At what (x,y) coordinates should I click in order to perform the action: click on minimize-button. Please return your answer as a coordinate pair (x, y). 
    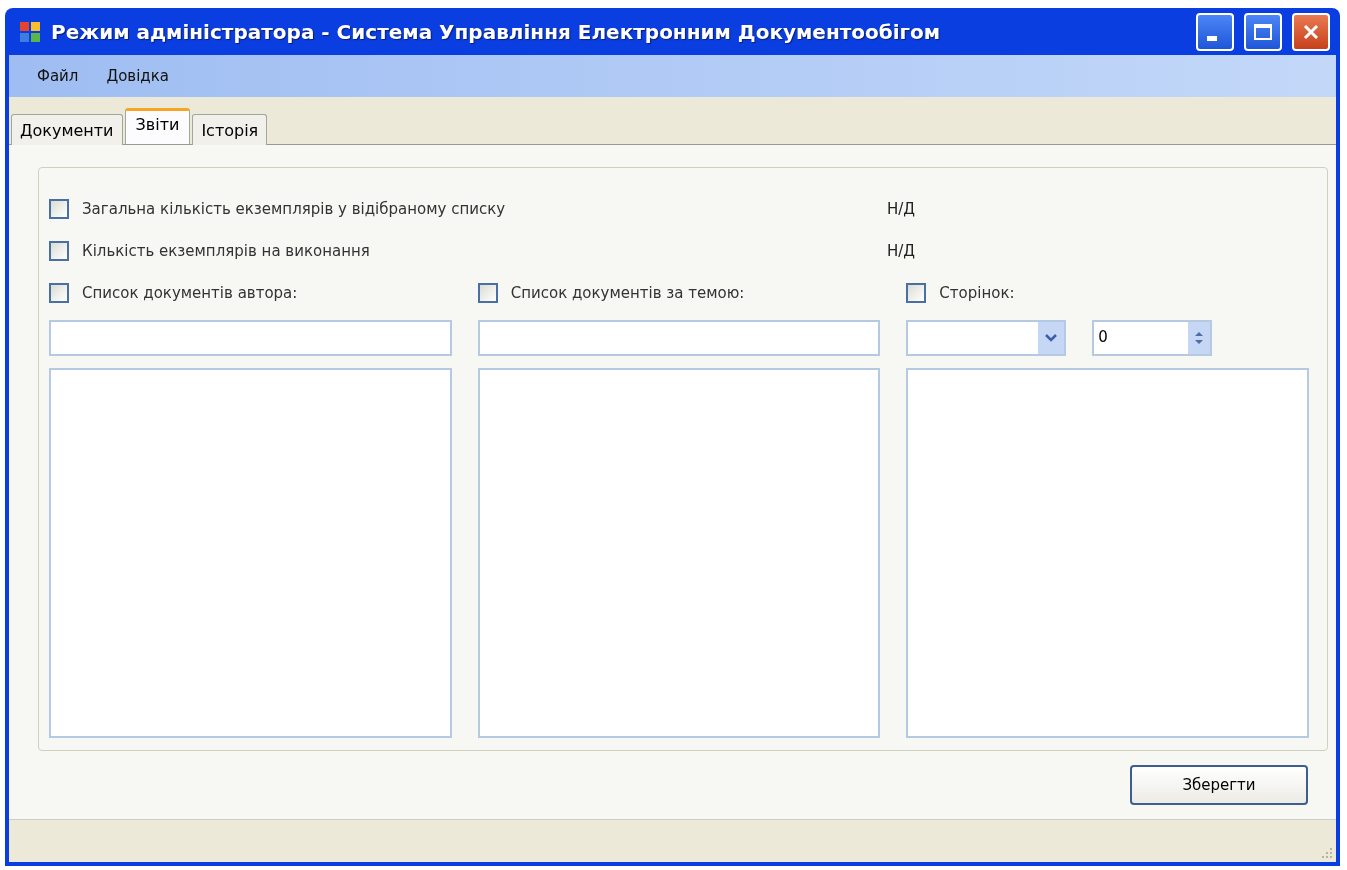
    Looking at the image, I should click on (1215, 31).